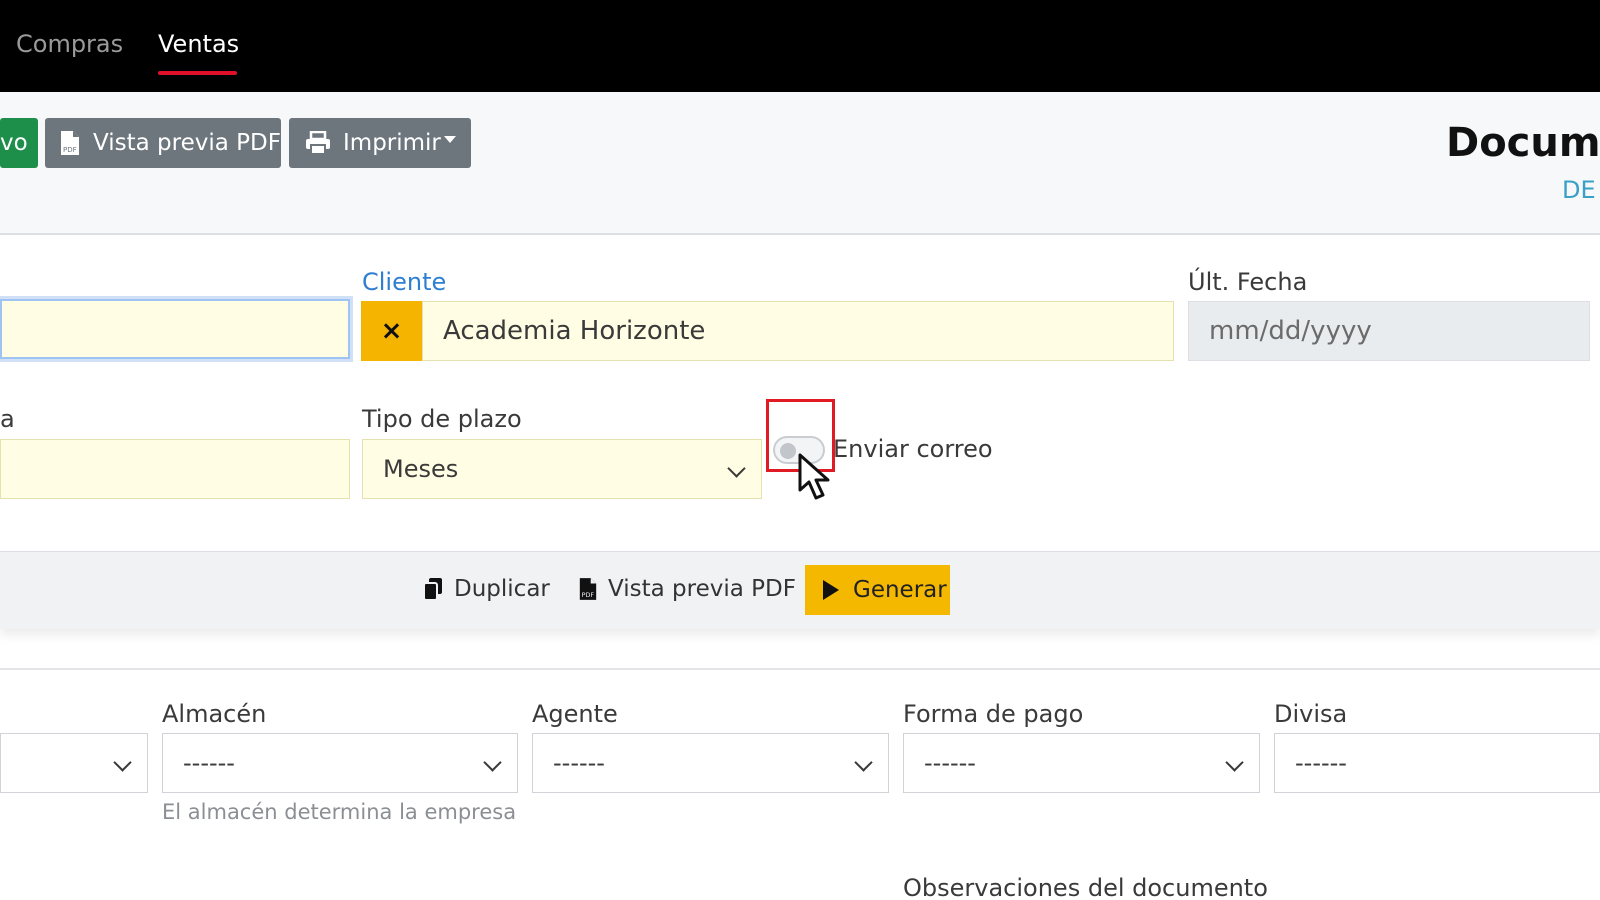 The height and width of the screenshot is (900, 1600). I want to click on ult-fecha-label: Últ. Fecha, so click(1248, 282).